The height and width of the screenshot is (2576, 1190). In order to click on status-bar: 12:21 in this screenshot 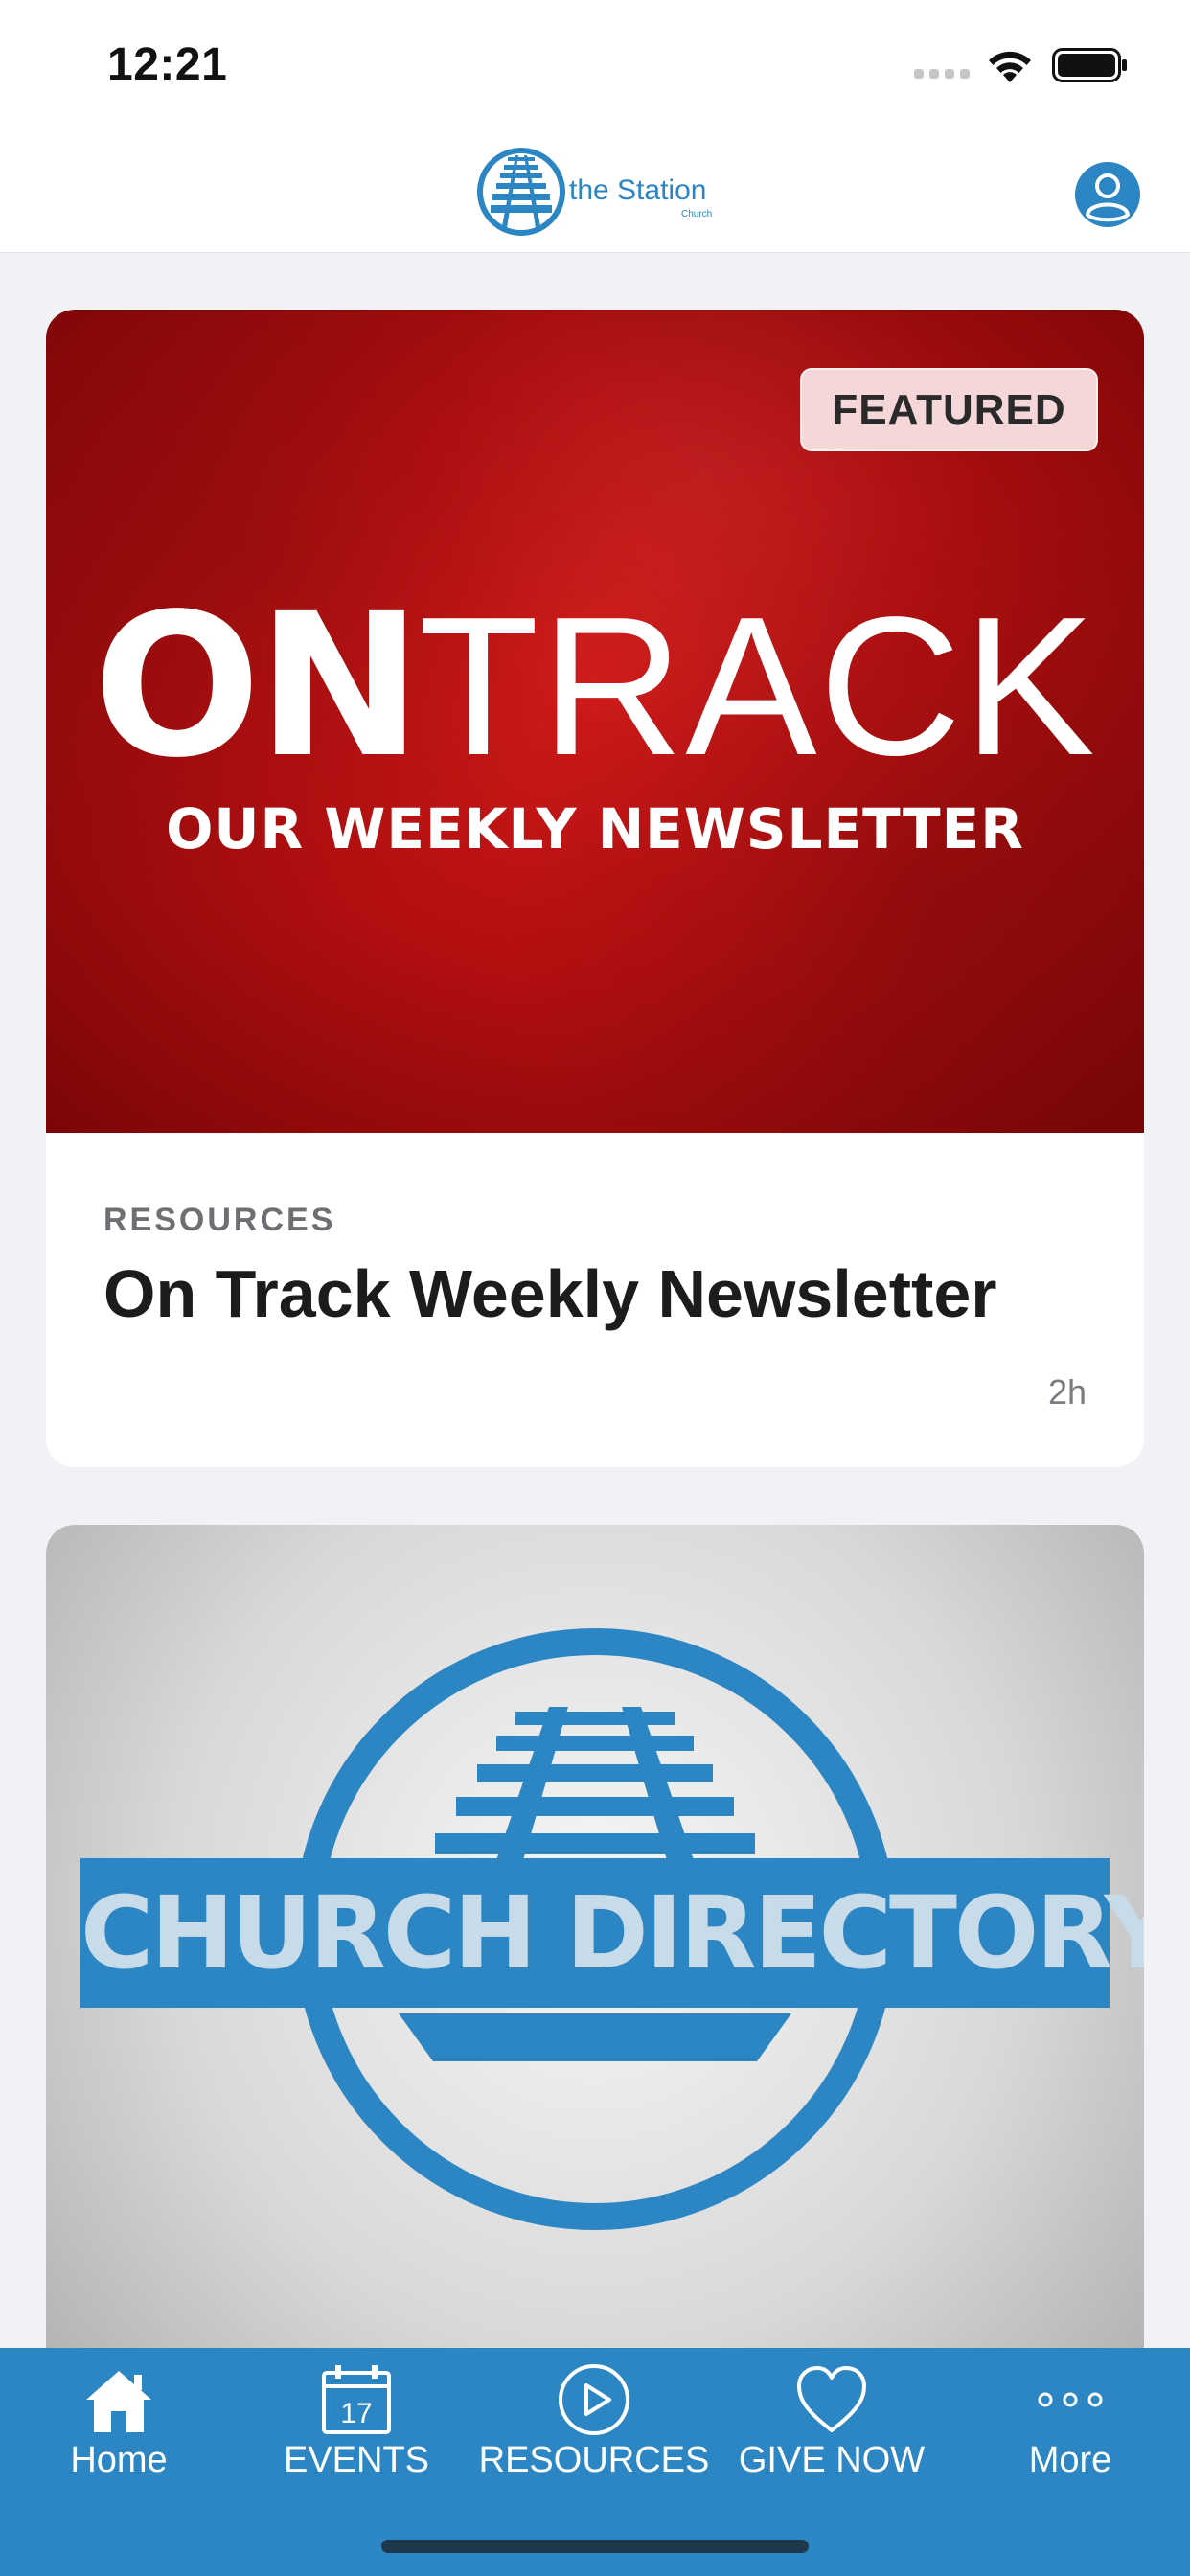, I will do `click(595, 63)`.